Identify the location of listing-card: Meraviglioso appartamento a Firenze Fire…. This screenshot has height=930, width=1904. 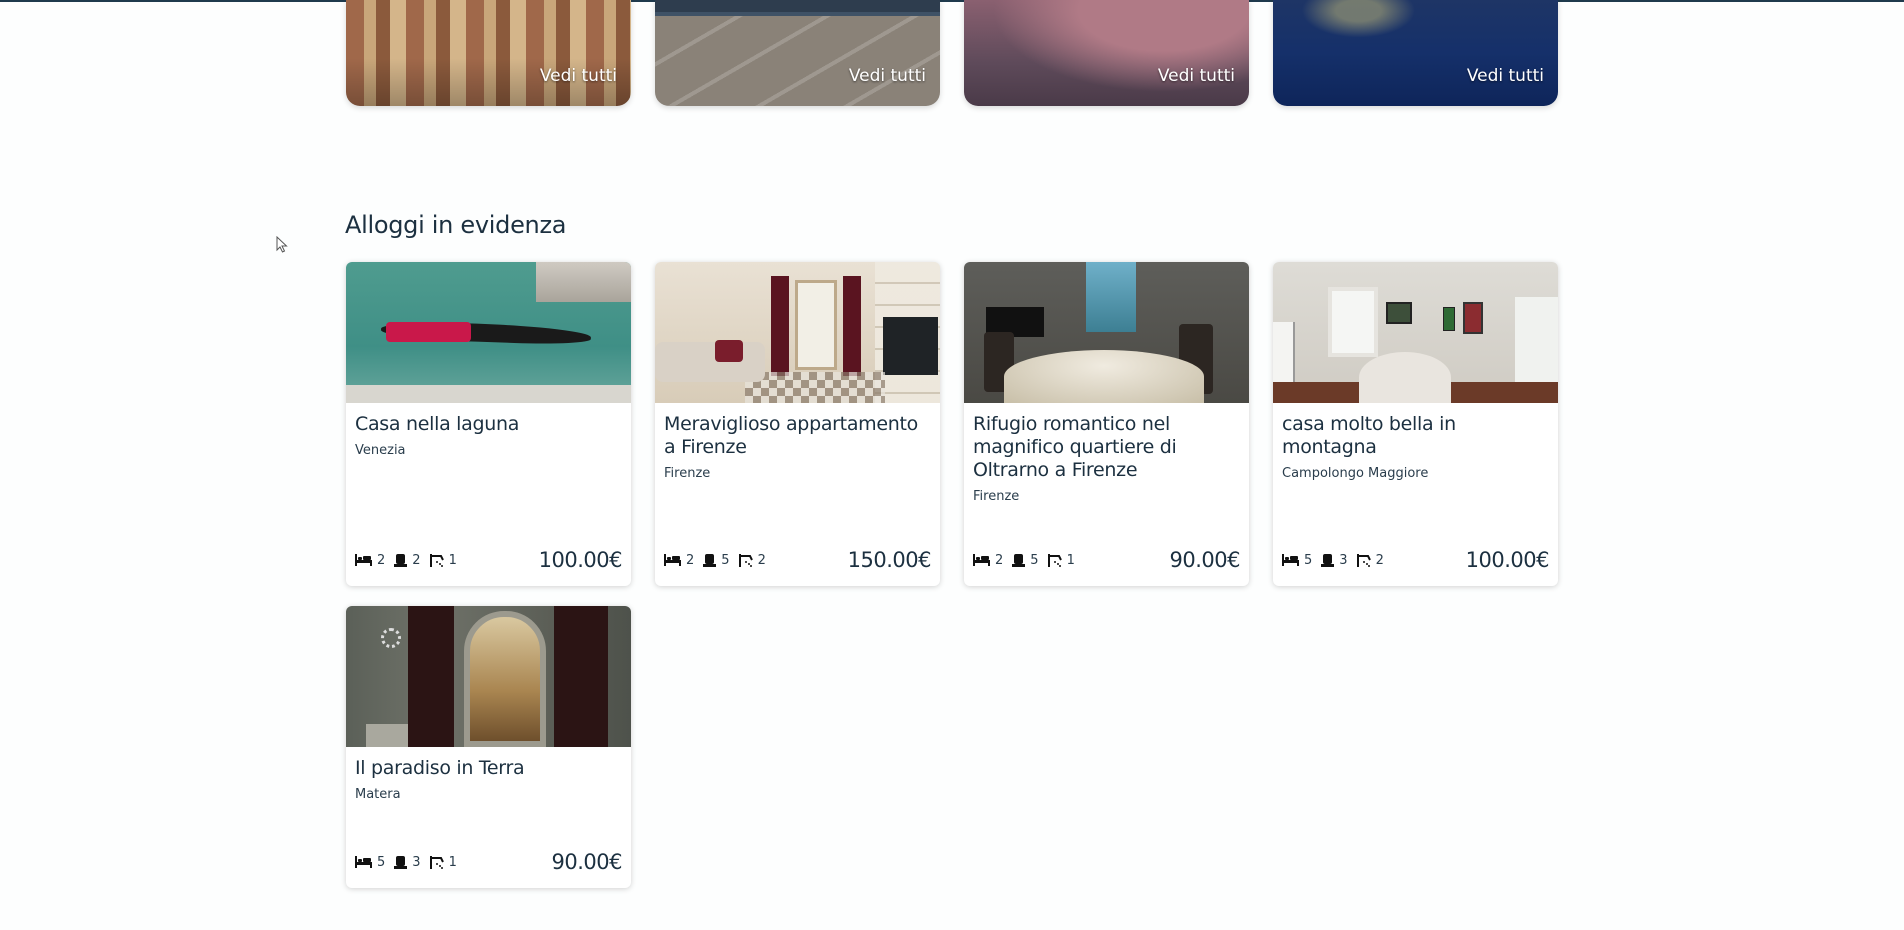
(797, 424).